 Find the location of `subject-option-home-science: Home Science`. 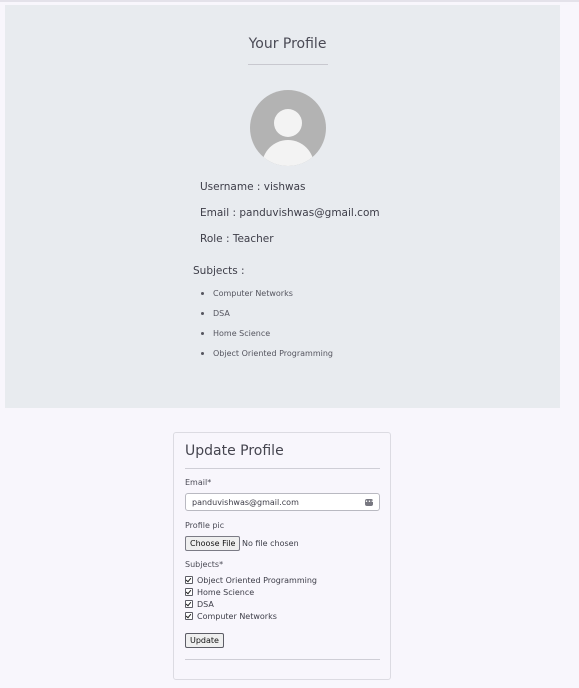

subject-option-home-science: Home Science is located at coordinates (219, 592).